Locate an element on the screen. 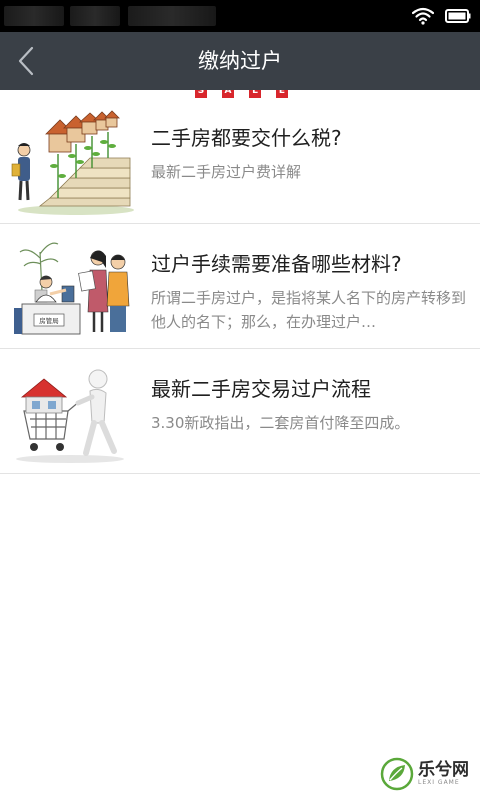 Image resolution: width=480 pixels, height=800 pixels. chevron-left-icon is located at coordinates (26, 61).